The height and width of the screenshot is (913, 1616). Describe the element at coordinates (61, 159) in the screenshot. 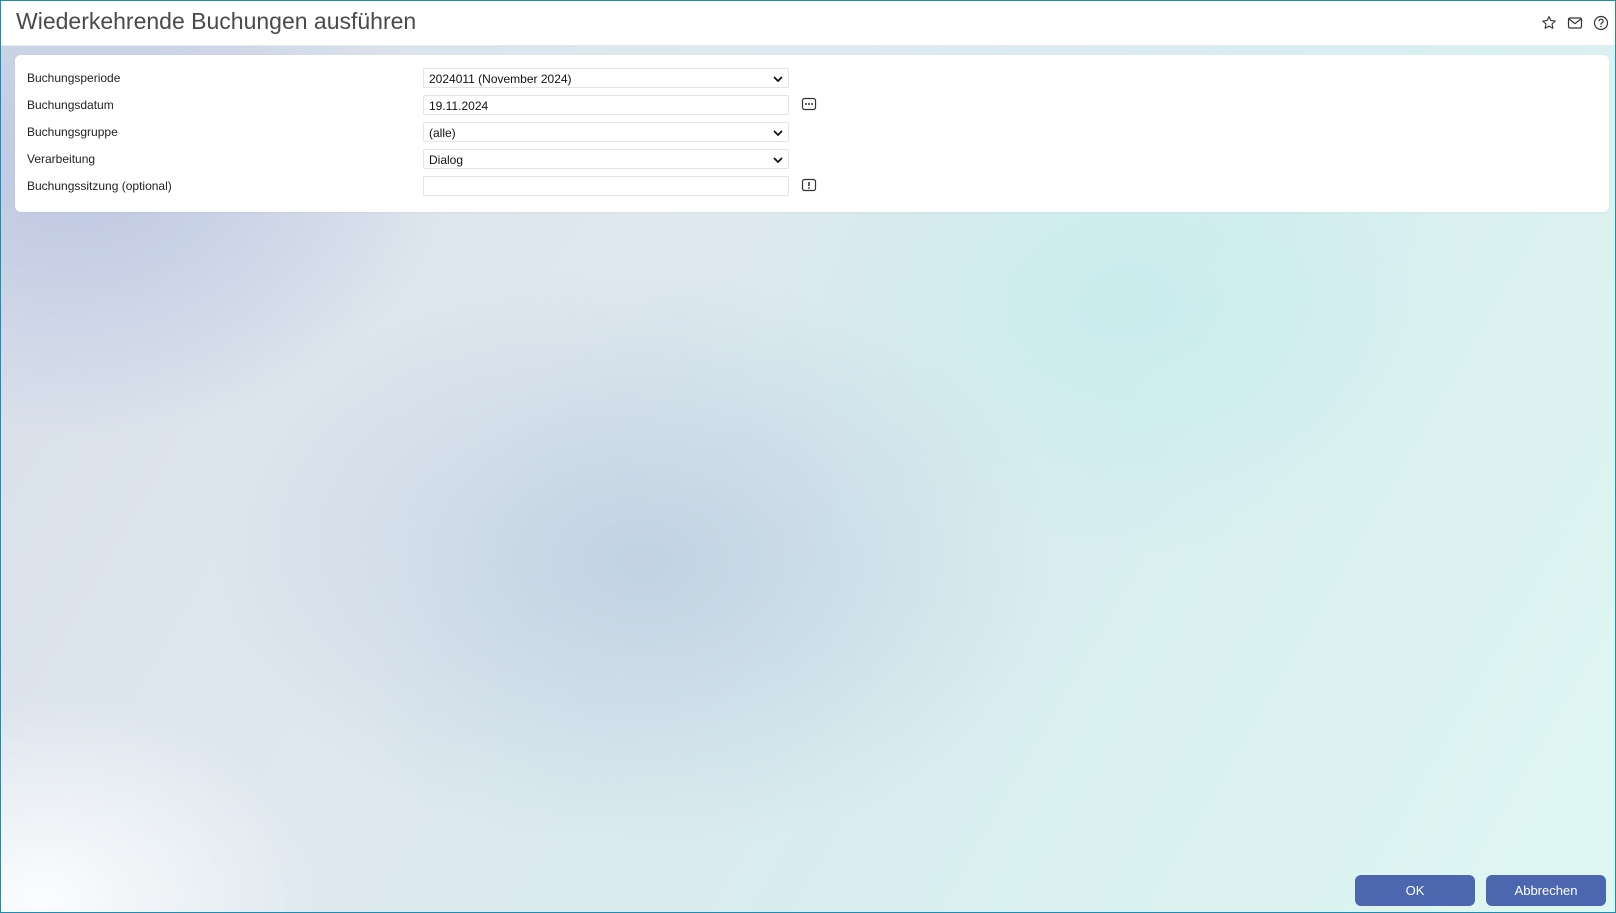

I see `verarbeitung-label: Verarbeitung` at that location.